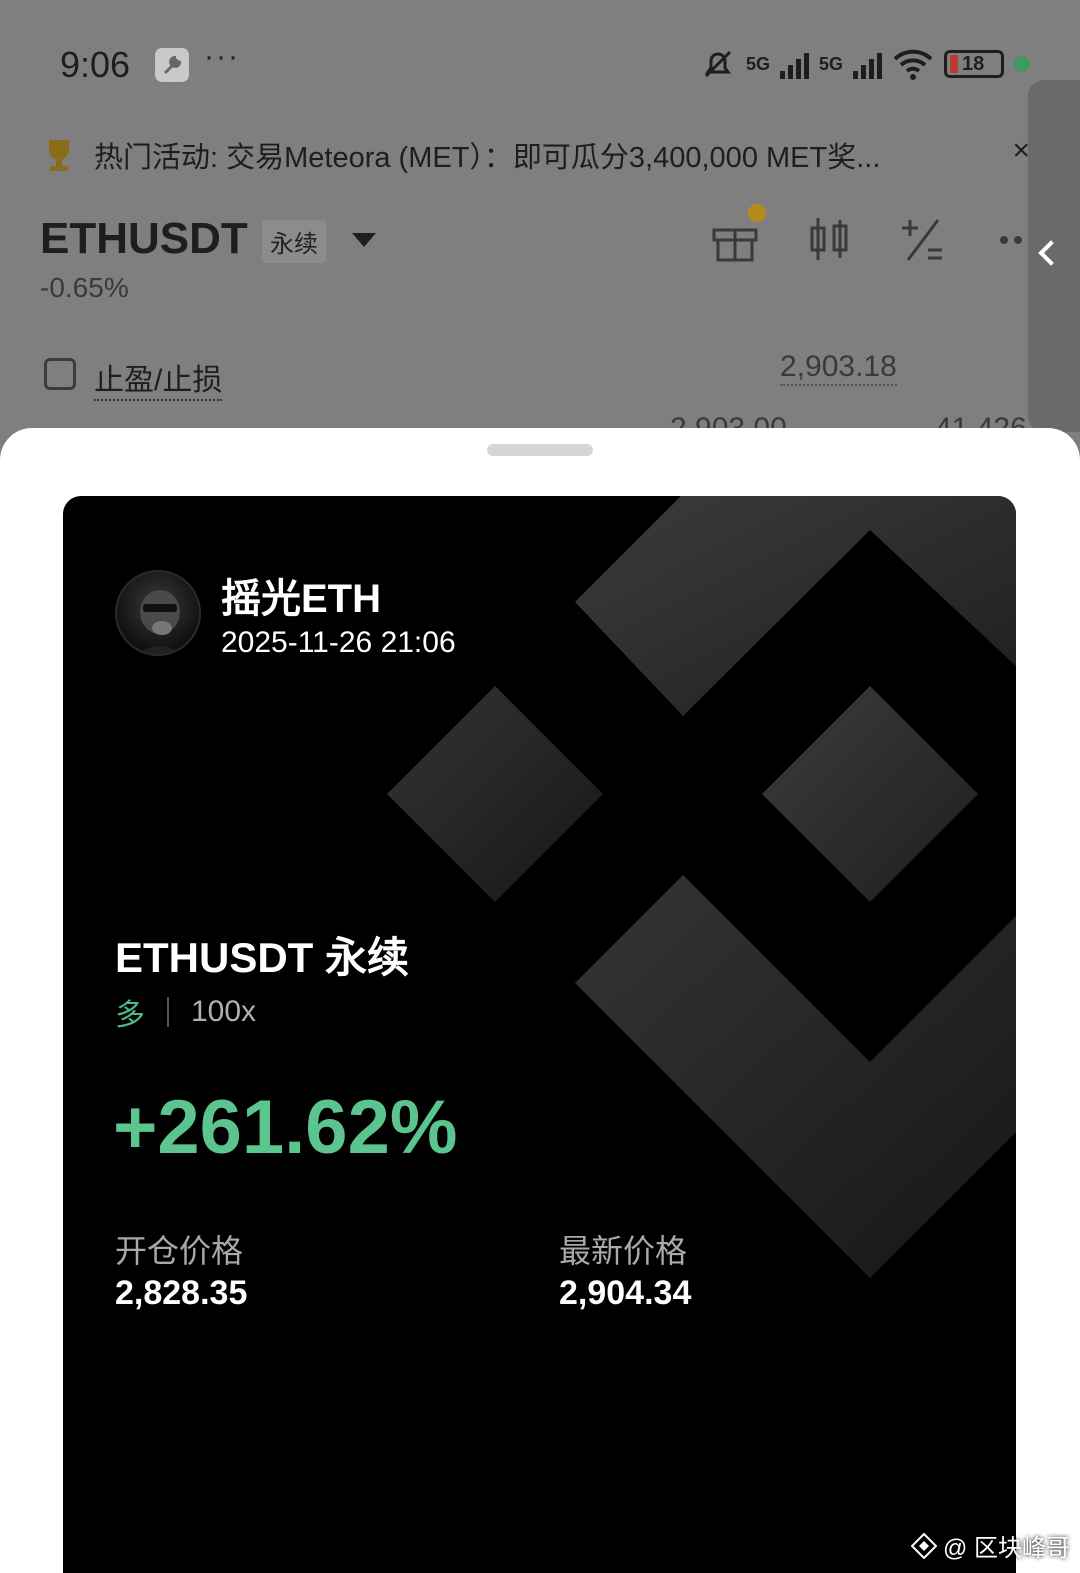  What do you see at coordinates (623, 1251) in the screenshot?
I see `last-price-label: 最新价格` at bounding box center [623, 1251].